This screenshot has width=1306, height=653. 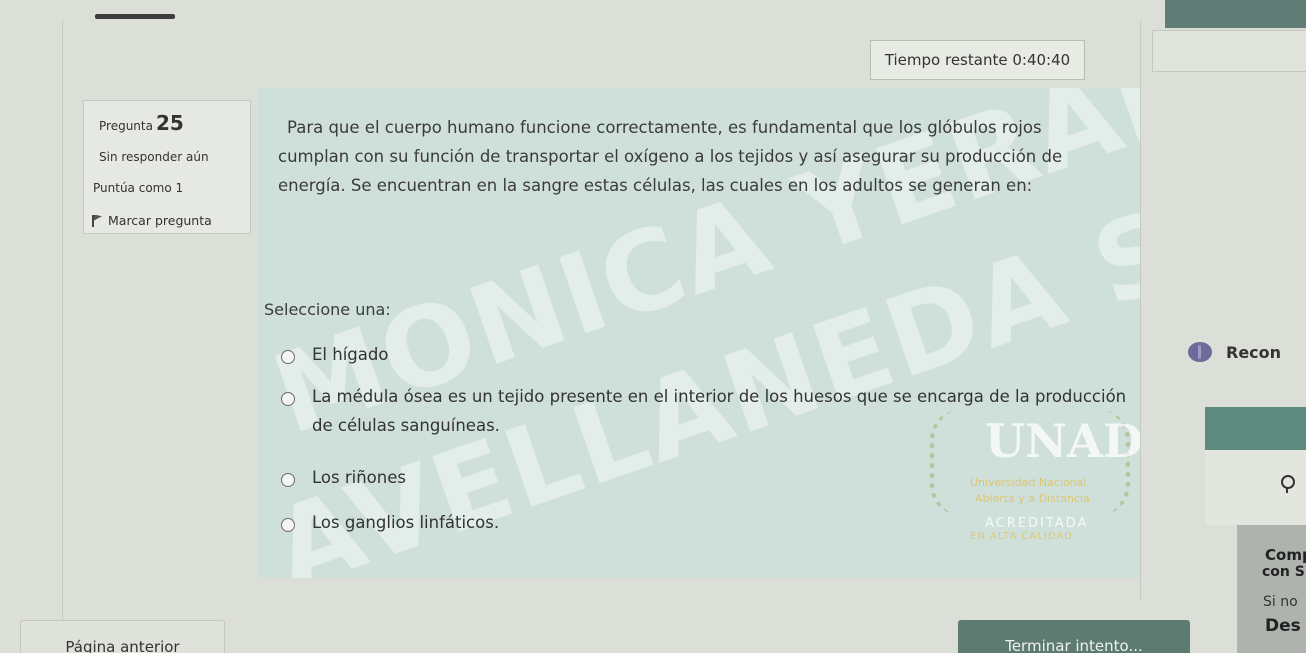 What do you see at coordinates (359, 477) in the screenshot?
I see `answer-option-label: Los riñones` at bounding box center [359, 477].